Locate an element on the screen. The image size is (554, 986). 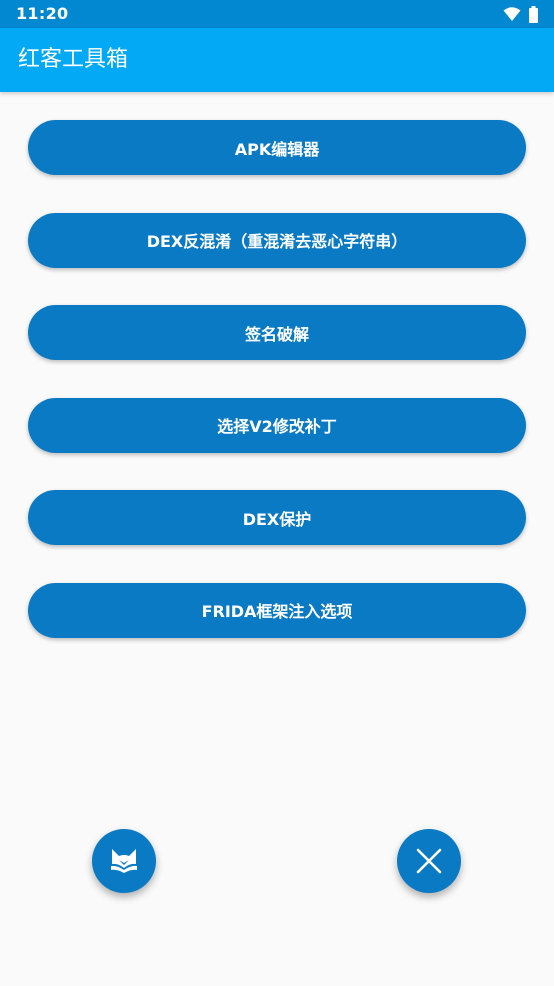
app-bar: 红客工具箱 is located at coordinates (277, 60).